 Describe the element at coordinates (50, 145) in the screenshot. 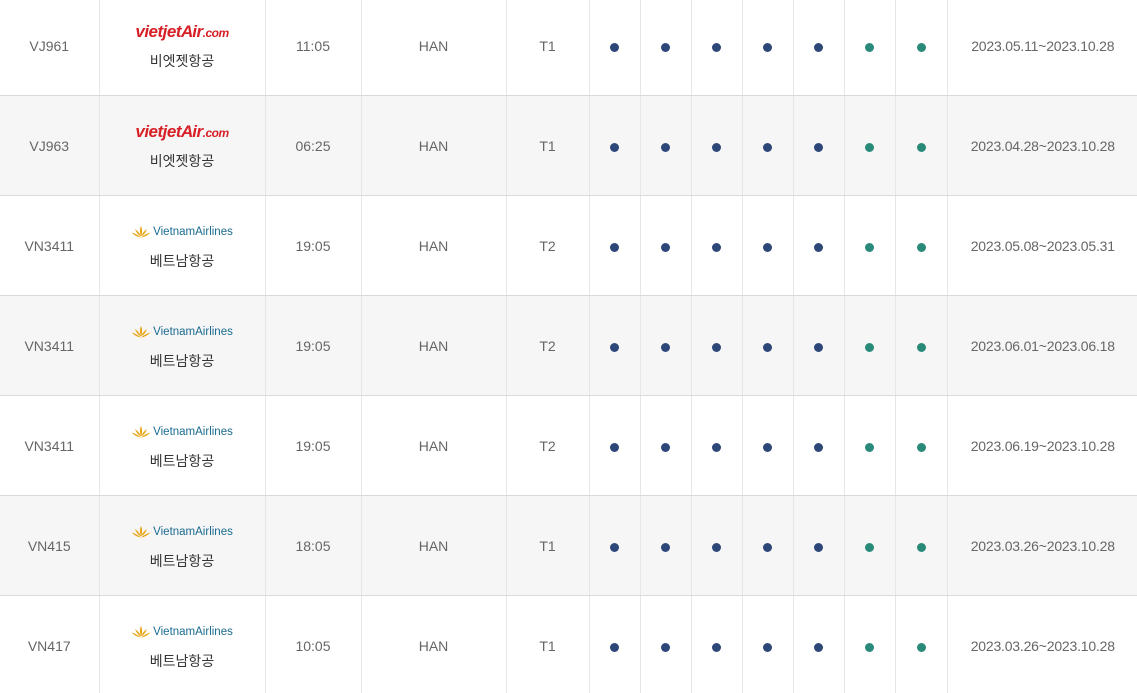

I see `flight-number: VJ963` at that location.